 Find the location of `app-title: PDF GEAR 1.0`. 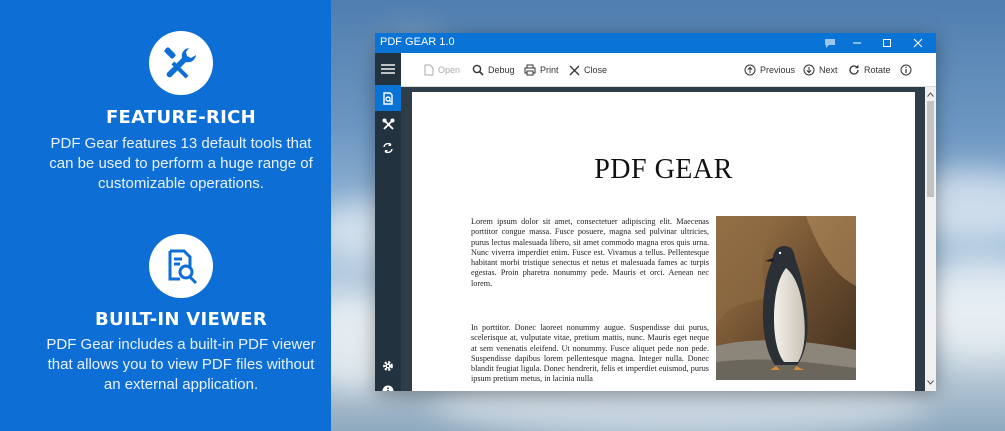

app-title: PDF GEAR 1.0 is located at coordinates (417, 42).